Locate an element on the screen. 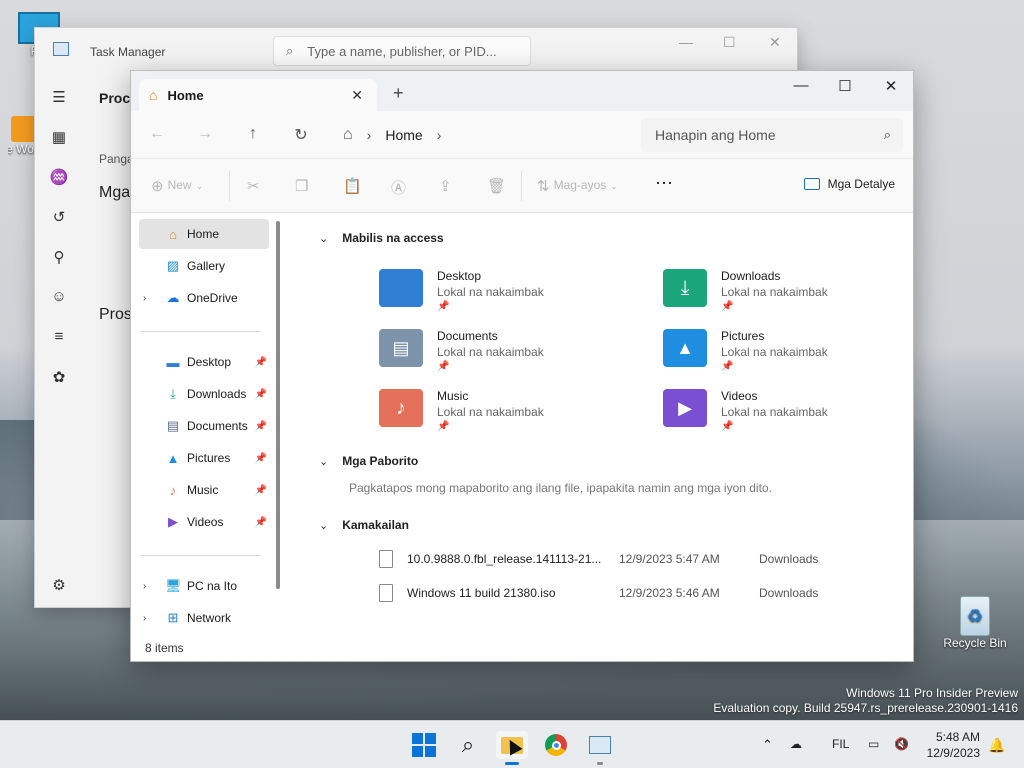 The width and height of the screenshot is (1024, 768). details-button: Mga Detalye is located at coordinates (849, 184).